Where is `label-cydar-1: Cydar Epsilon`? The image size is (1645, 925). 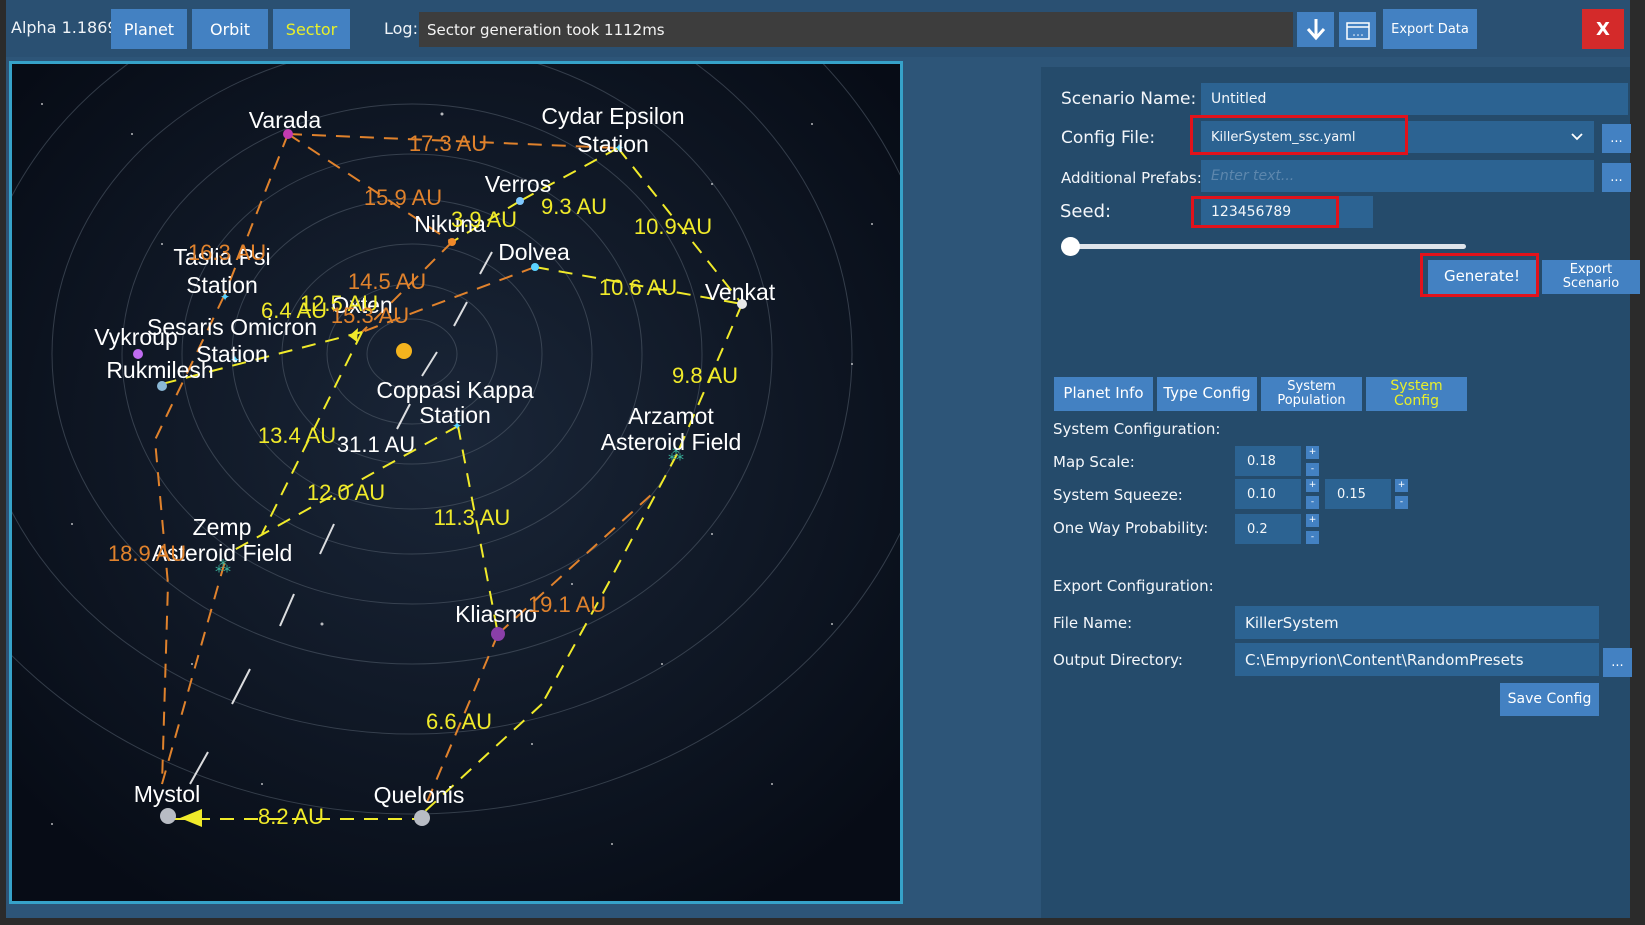 label-cydar-1: Cydar Epsilon is located at coordinates (612, 116).